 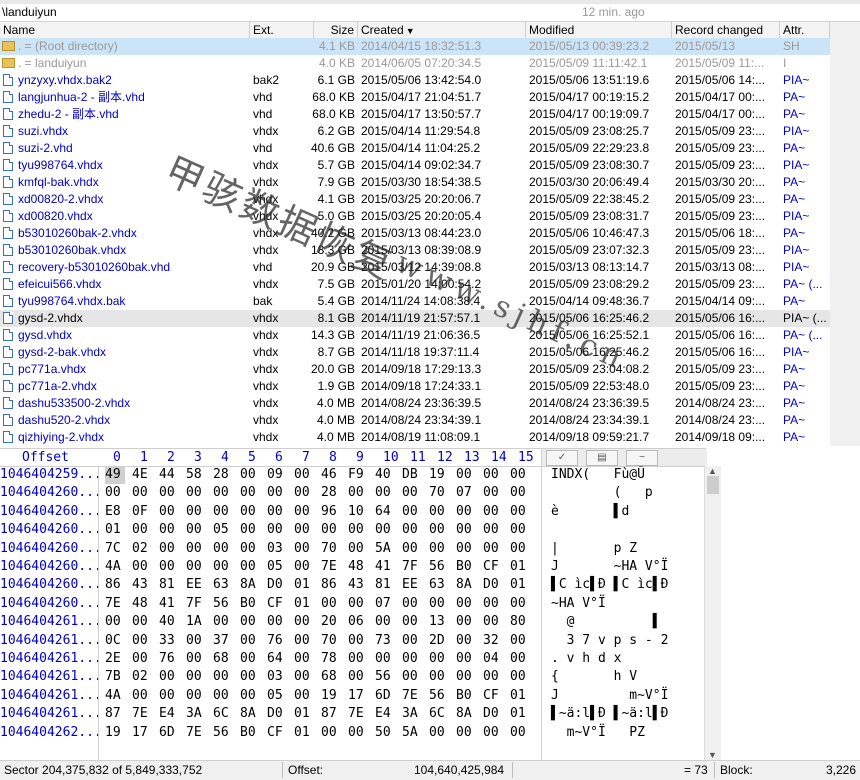 What do you see at coordinates (115, 475) in the screenshot?
I see `hex-byte: 49` at bounding box center [115, 475].